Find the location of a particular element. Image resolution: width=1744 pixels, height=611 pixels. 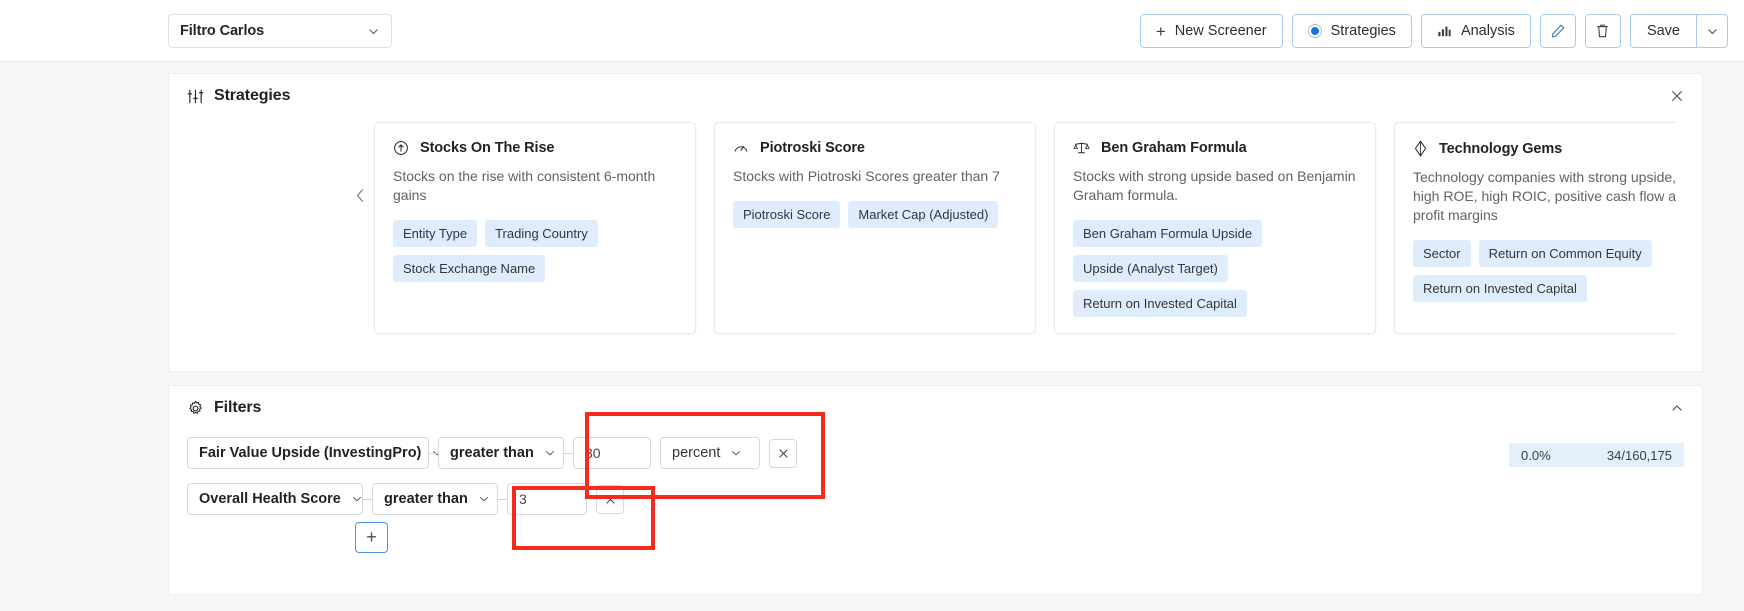

pencil-icon is located at coordinates (1558, 31).